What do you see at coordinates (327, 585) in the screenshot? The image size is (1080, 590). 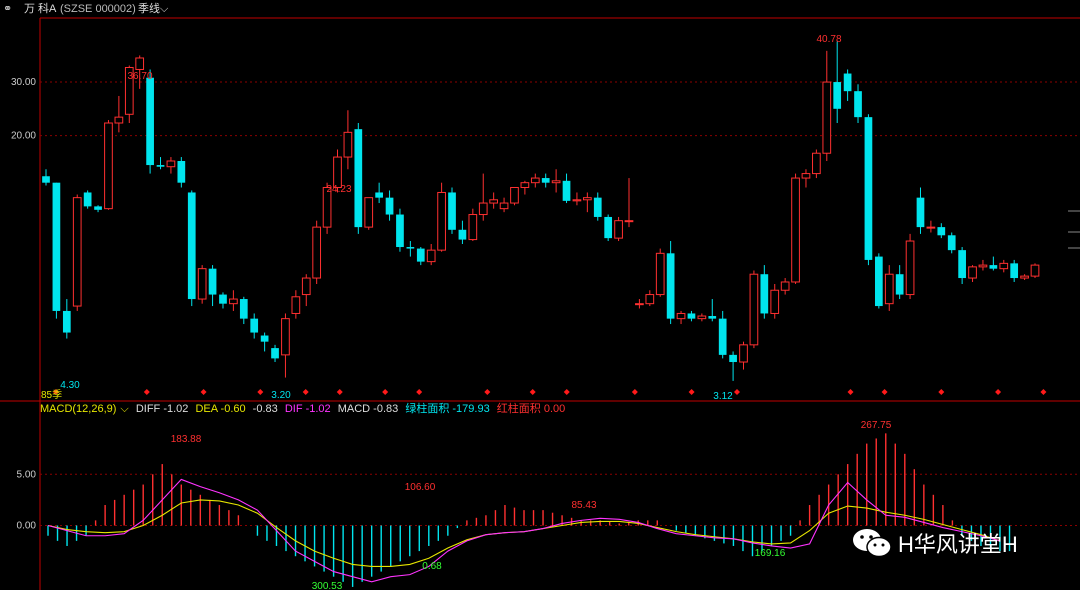 I see `macd-annotation: 300.53` at bounding box center [327, 585].